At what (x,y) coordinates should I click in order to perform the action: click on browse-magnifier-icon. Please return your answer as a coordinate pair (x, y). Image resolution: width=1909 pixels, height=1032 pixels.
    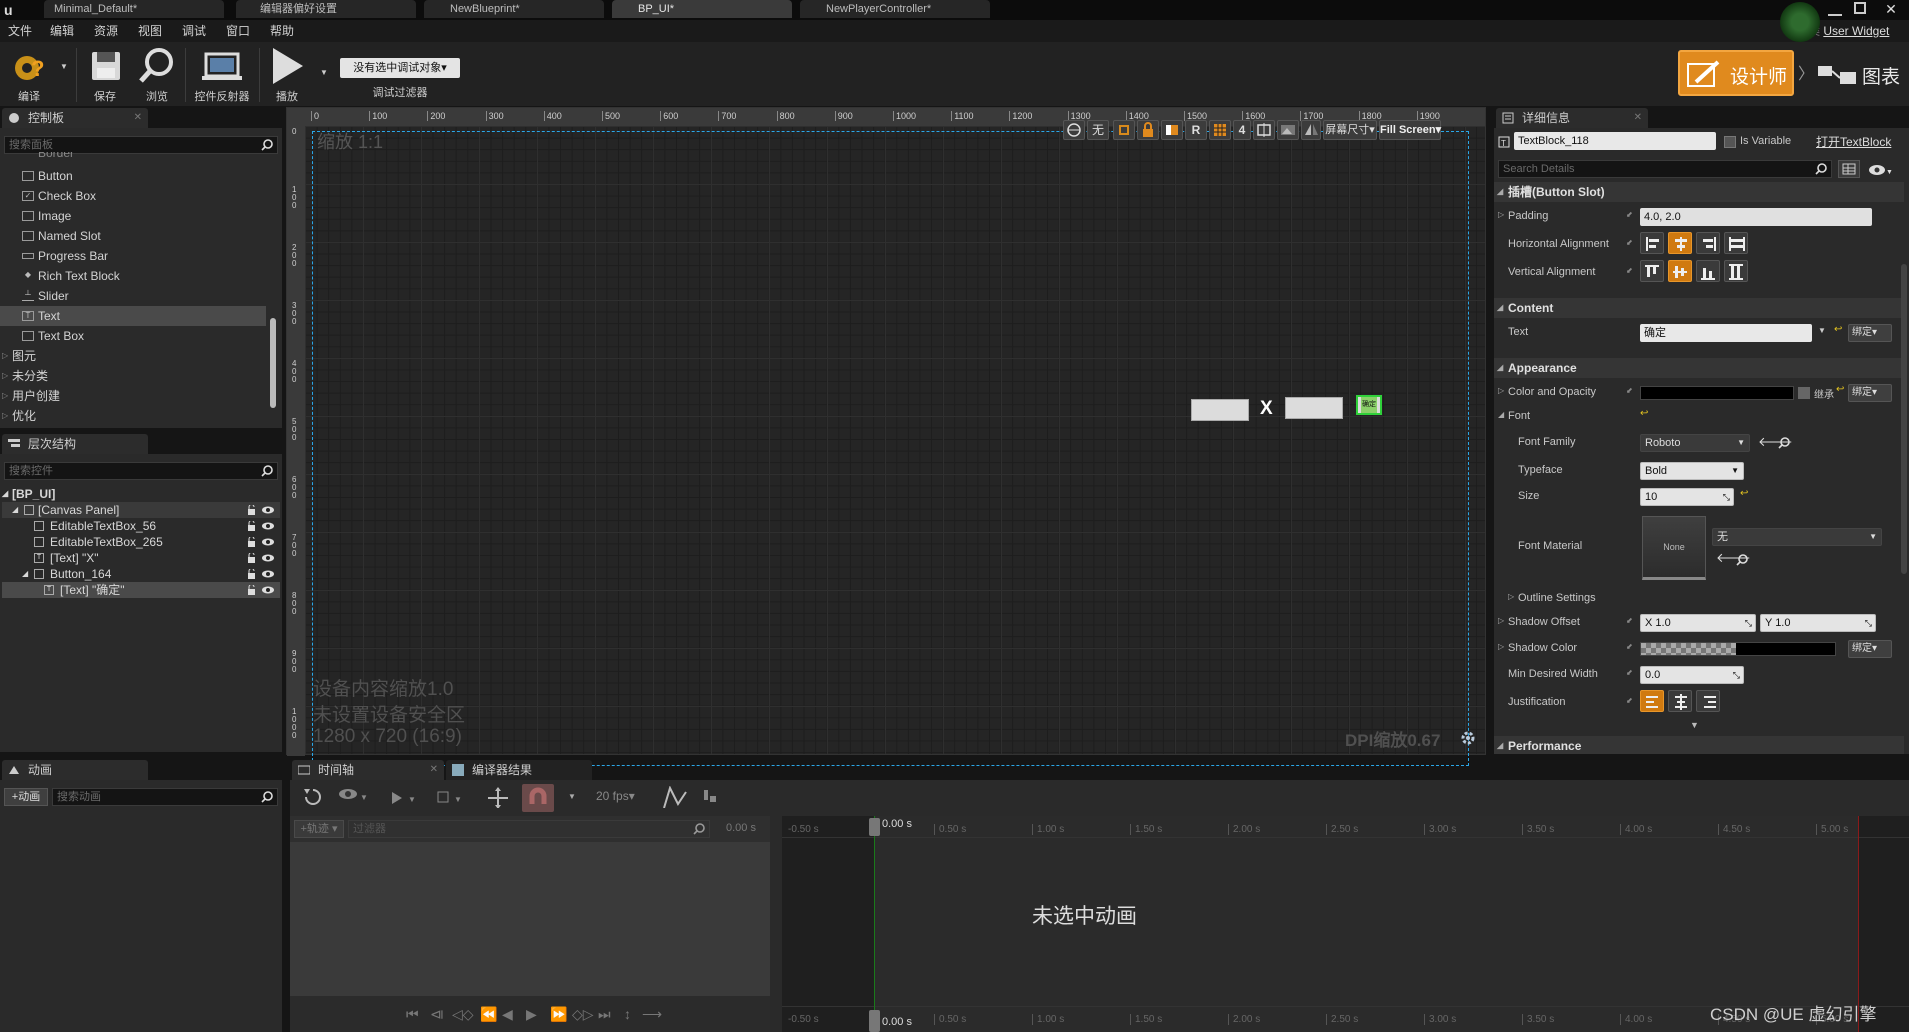
    Looking at the image, I should click on (1742, 560).